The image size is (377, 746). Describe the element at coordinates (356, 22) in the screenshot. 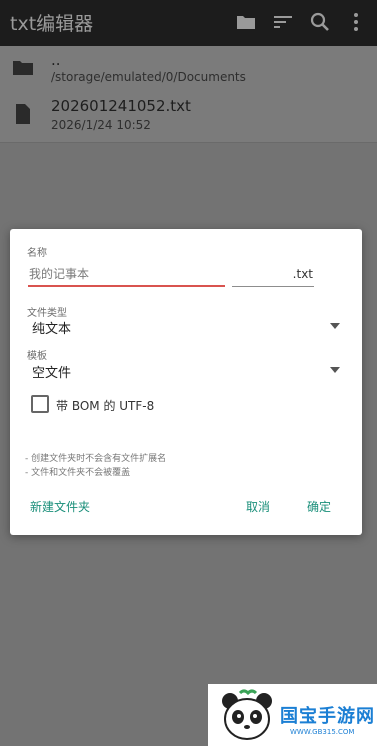

I see `more-vert-icon` at that location.